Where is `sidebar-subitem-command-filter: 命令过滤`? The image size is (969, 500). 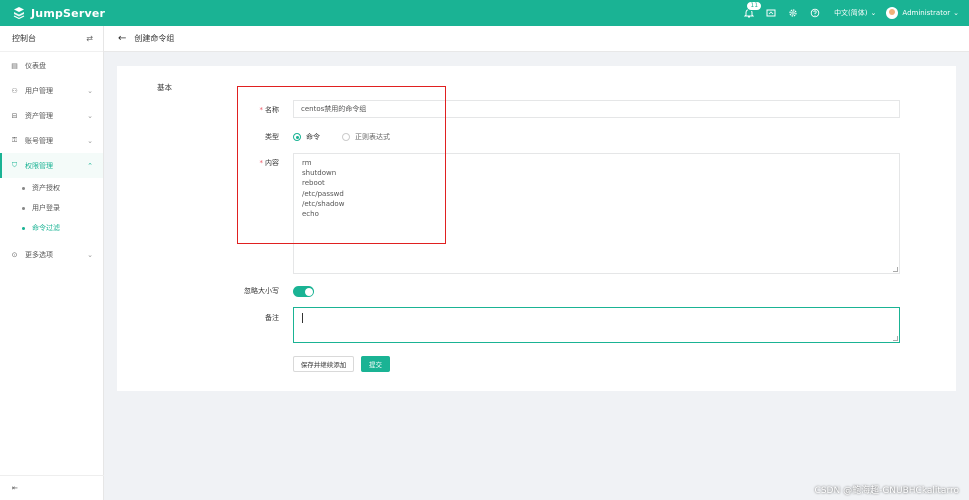 sidebar-subitem-command-filter: 命令过滤 is located at coordinates (51, 228).